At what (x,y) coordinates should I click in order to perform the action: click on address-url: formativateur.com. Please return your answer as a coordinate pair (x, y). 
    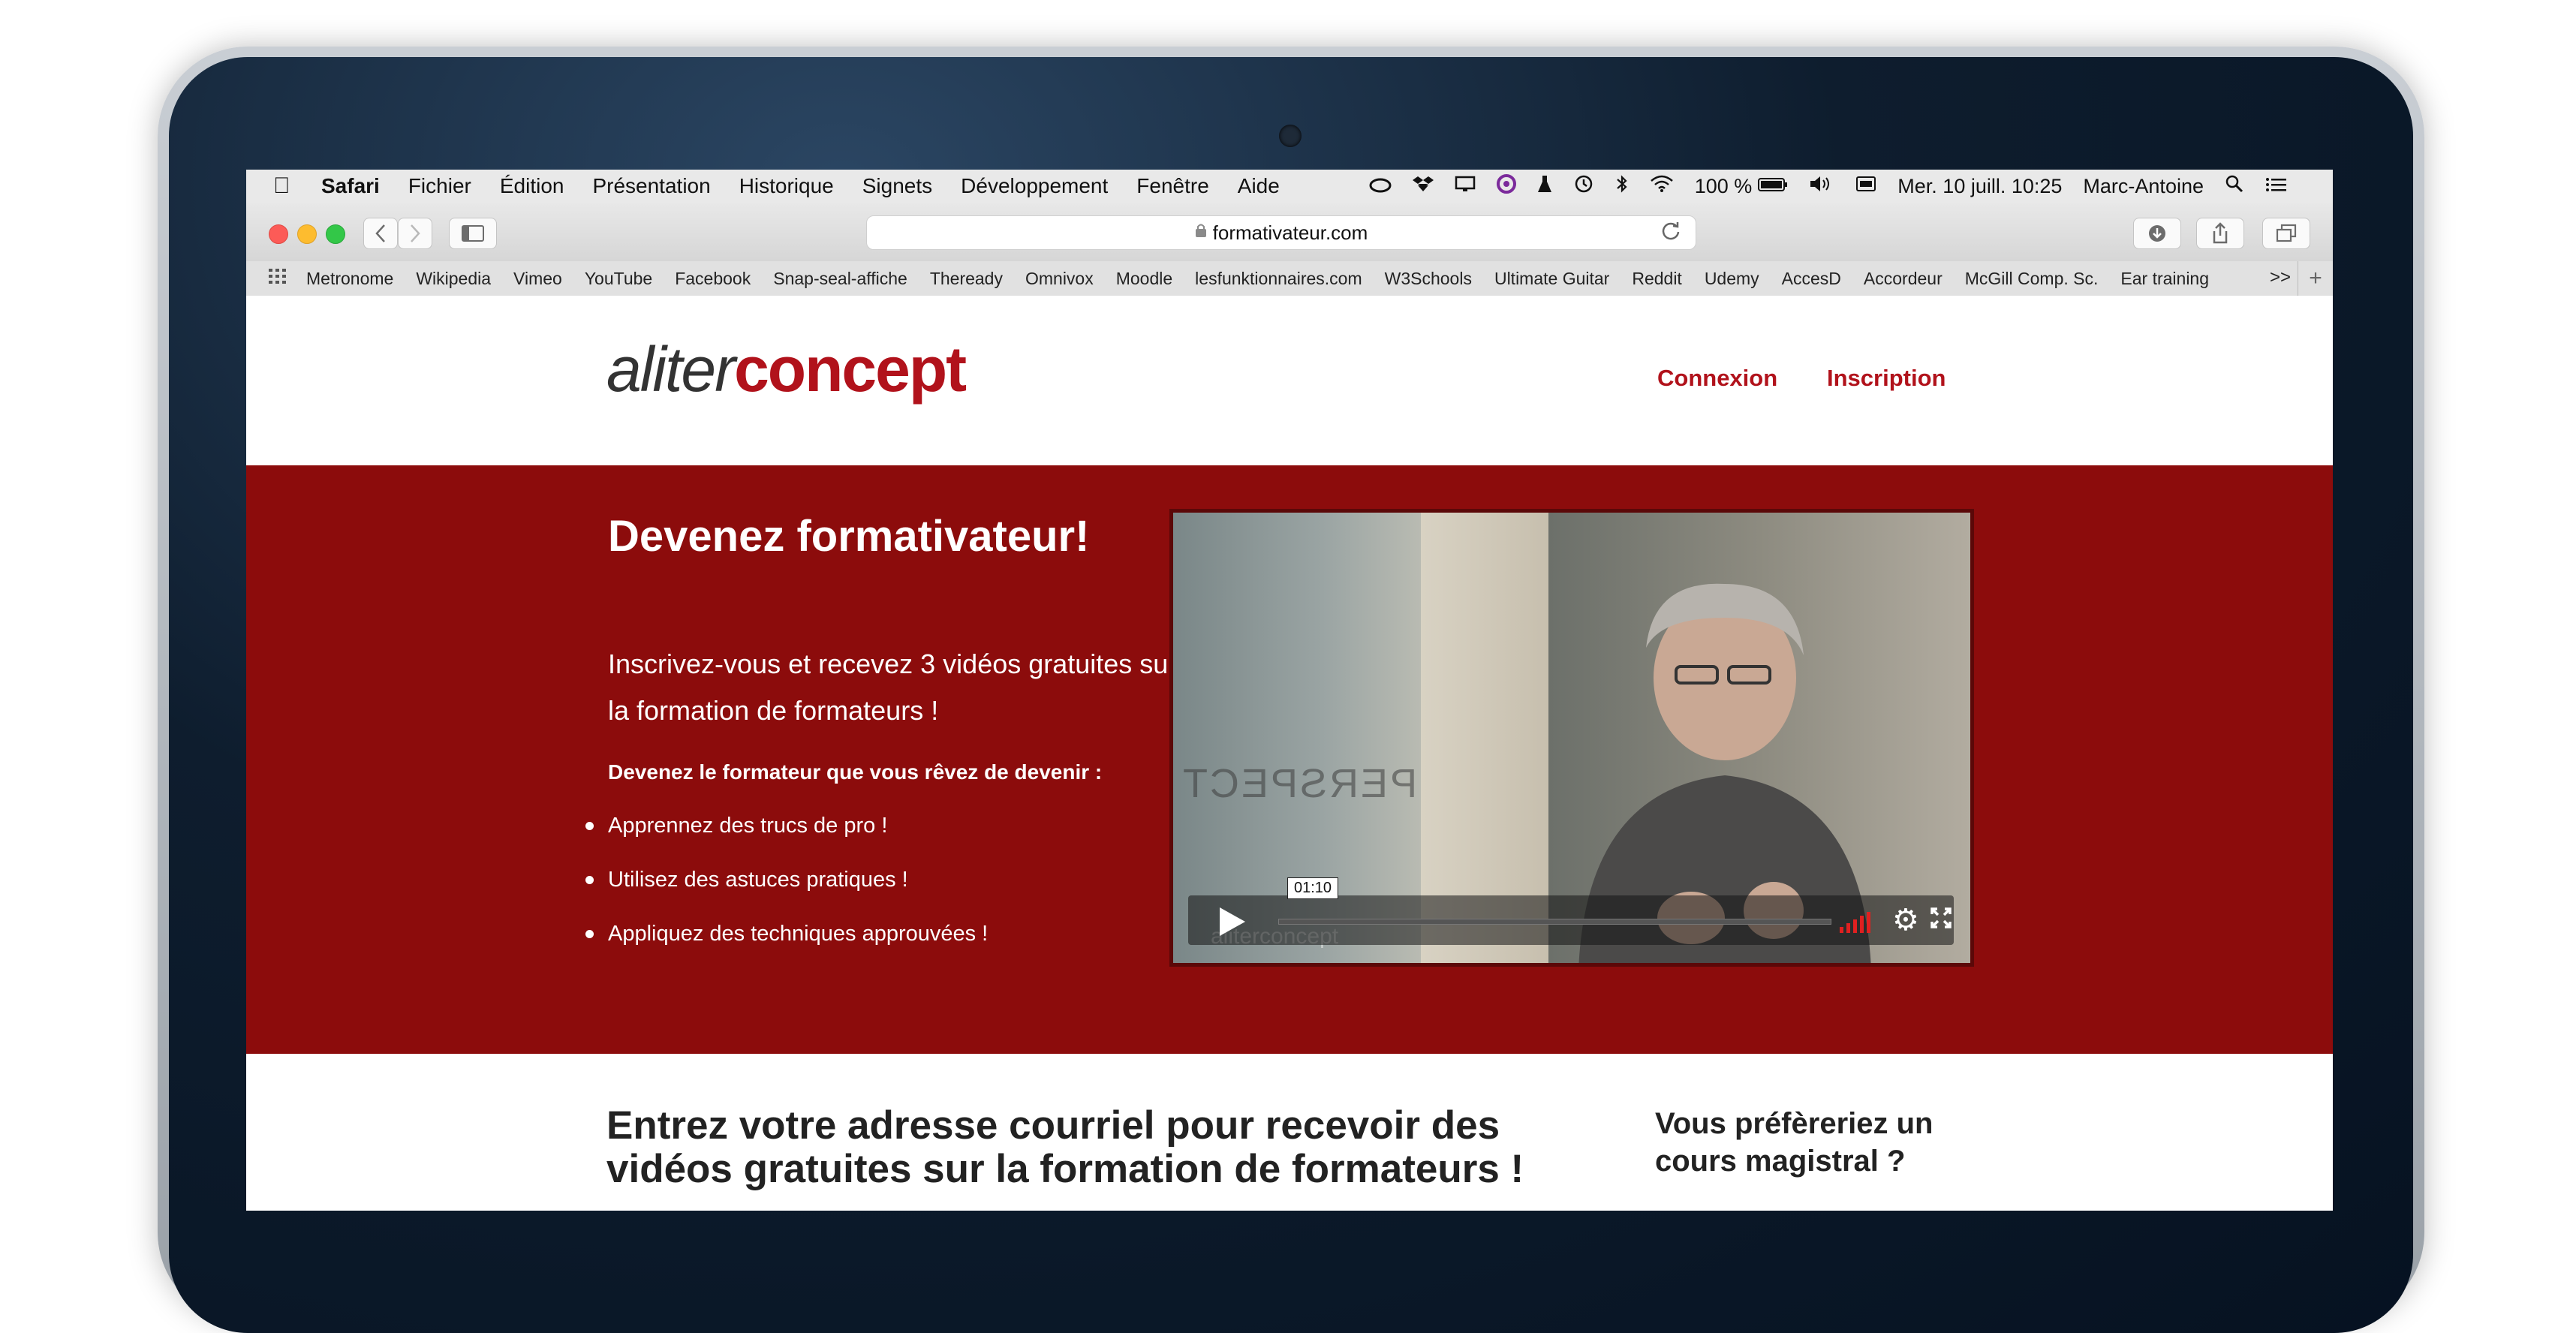
    Looking at the image, I should click on (1290, 232).